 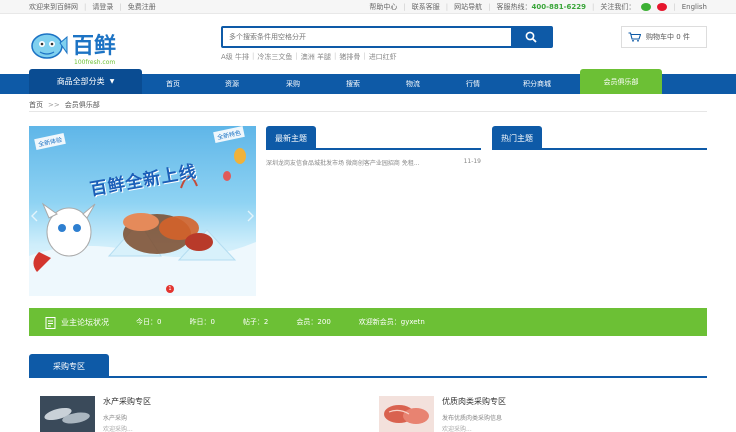 What do you see at coordinates (367, 37) in the screenshot?
I see `search-input` at bounding box center [367, 37].